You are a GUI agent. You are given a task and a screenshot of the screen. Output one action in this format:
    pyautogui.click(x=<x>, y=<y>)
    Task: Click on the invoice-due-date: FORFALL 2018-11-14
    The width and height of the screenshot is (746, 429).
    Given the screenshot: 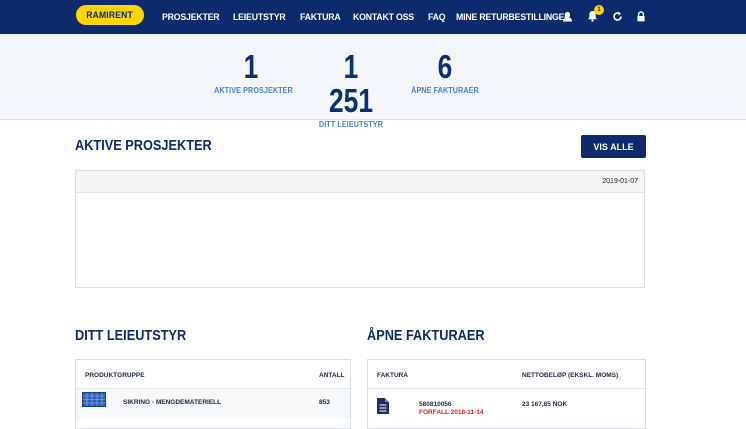 What is the action you would take?
    pyautogui.click(x=451, y=412)
    